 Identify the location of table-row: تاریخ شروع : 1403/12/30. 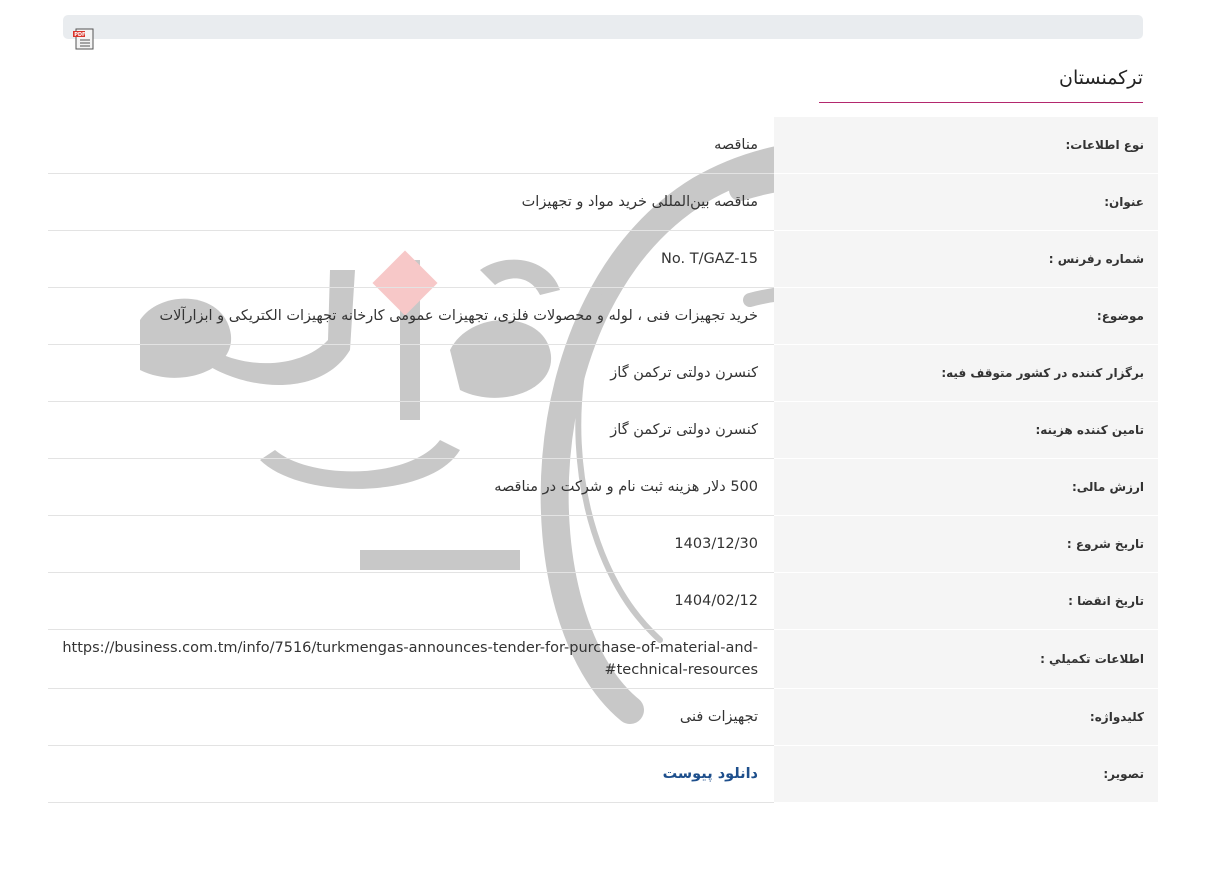
(603, 544).